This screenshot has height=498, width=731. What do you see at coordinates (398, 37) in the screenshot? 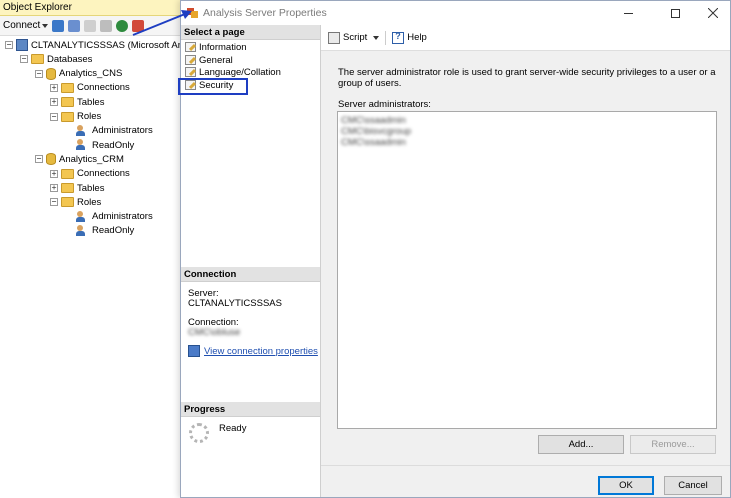
I see `help-icon` at bounding box center [398, 37].